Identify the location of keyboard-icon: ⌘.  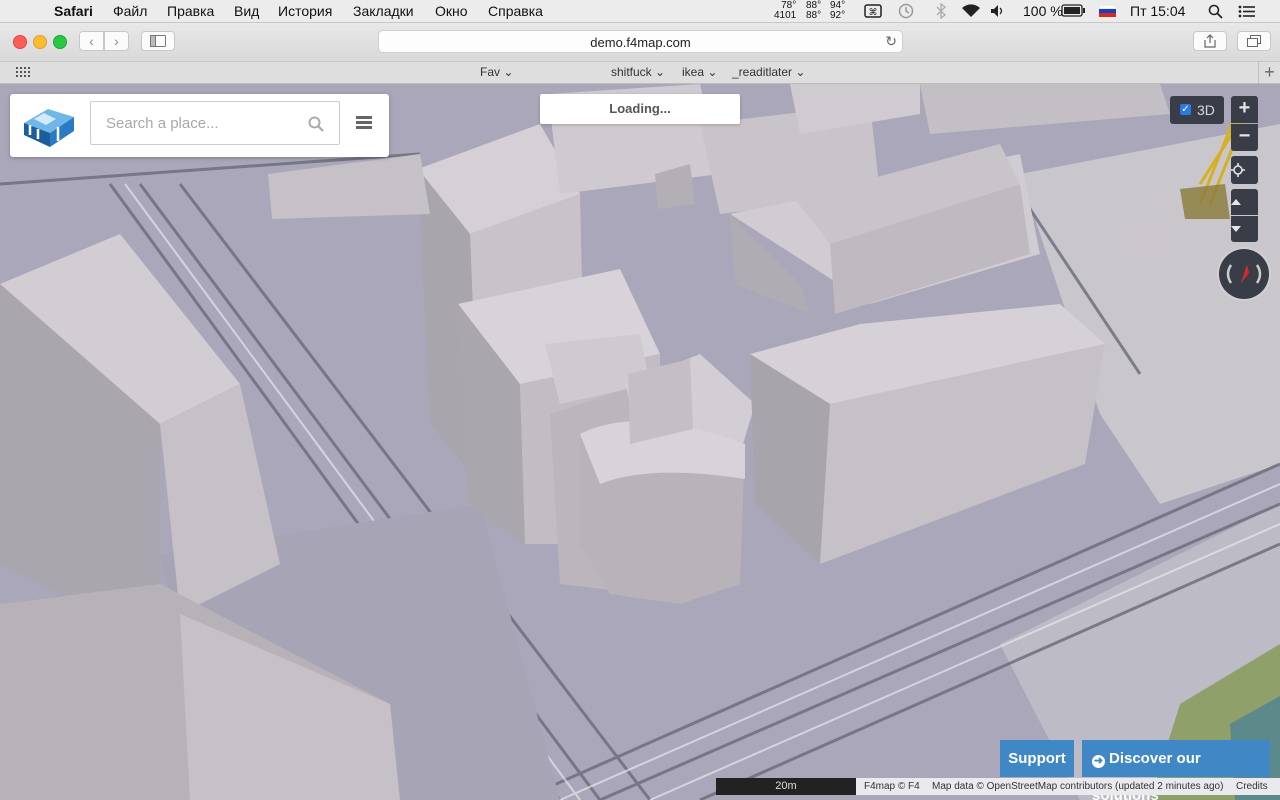
(873, 11).